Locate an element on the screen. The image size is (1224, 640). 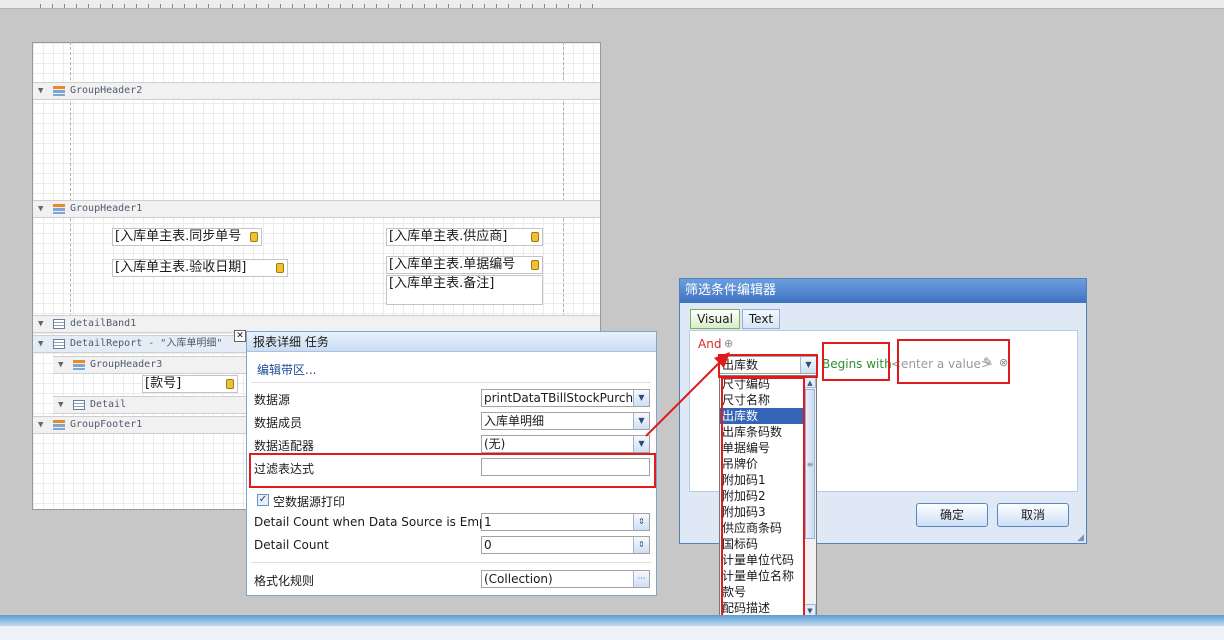
status-stripe is located at coordinates (612, 620).